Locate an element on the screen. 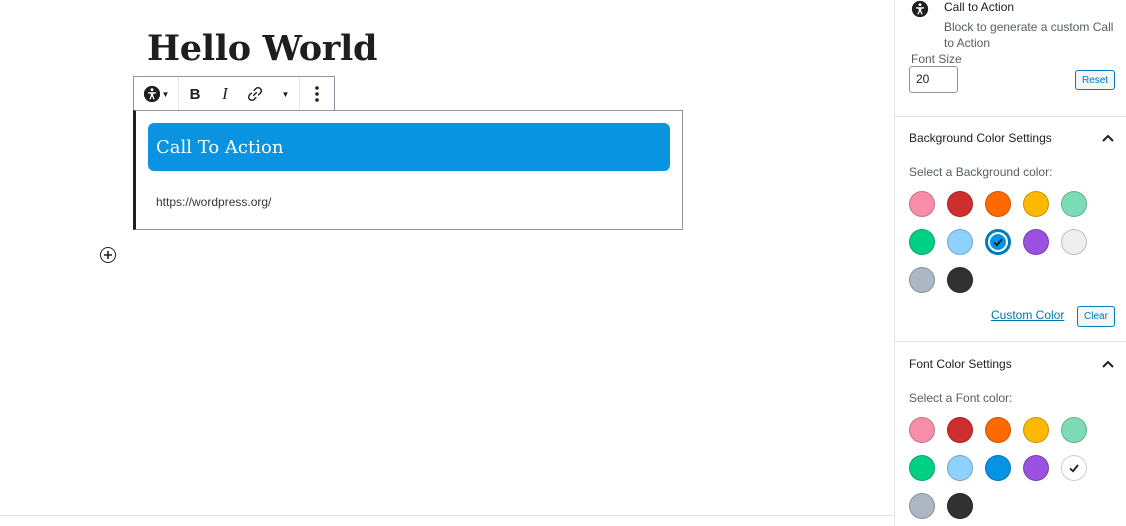 The height and width of the screenshot is (526, 1126). more-vertical-icon is located at coordinates (317, 94).